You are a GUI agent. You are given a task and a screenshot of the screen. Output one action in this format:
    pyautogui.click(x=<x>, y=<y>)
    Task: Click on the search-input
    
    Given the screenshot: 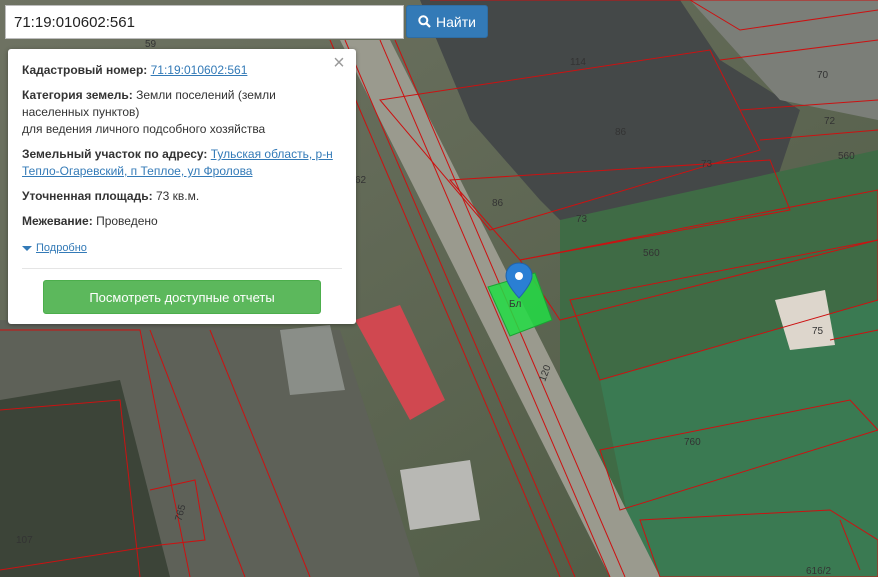 What is the action you would take?
    pyautogui.click(x=204, y=22)
    